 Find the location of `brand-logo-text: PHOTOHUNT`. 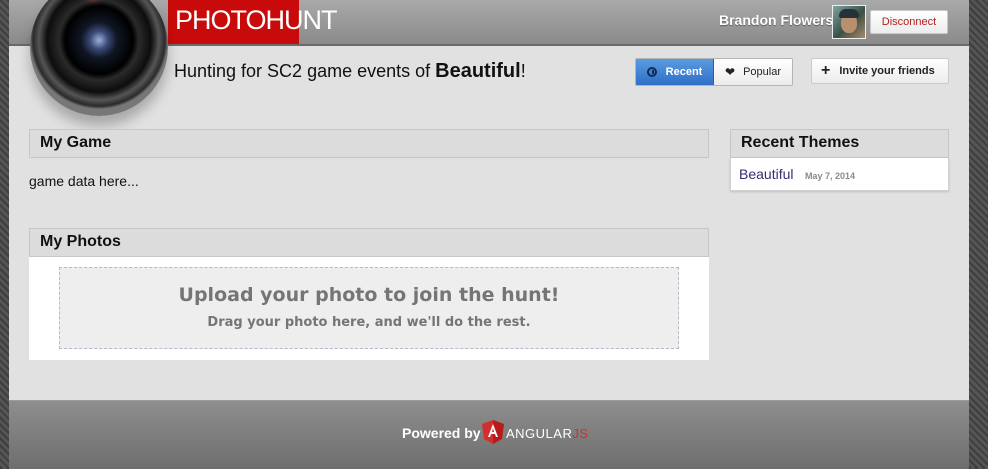

brand-logo-text: PHOTOHUNT is located at coordinates (253, 22).